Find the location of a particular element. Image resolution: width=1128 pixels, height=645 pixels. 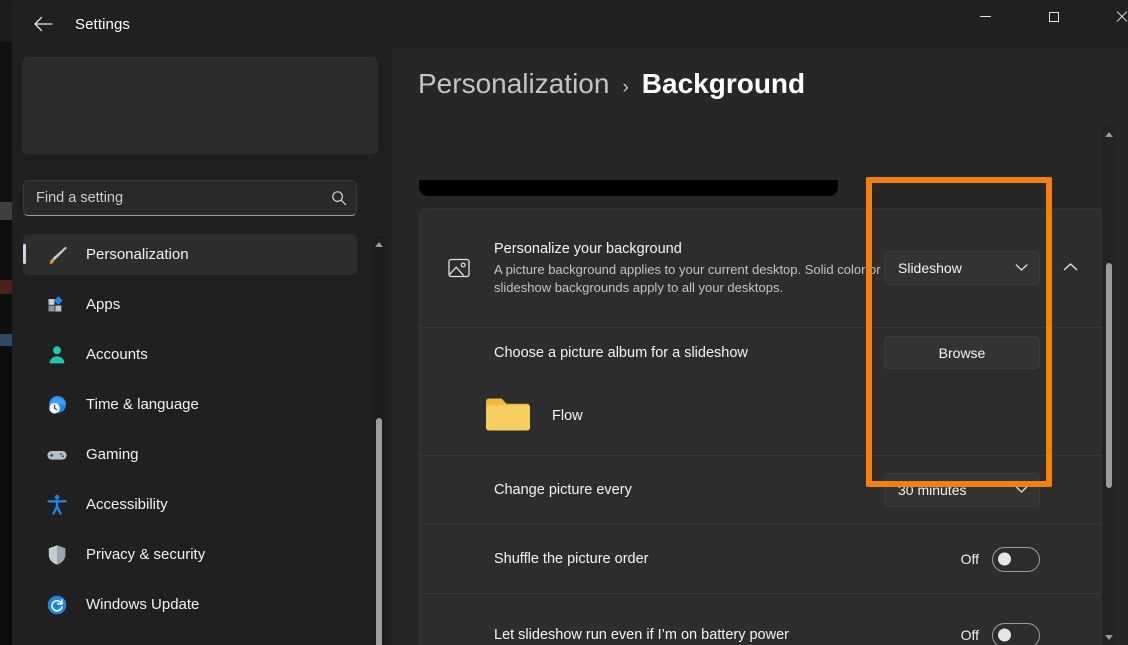

account-card is located at coordinates (200, 105).